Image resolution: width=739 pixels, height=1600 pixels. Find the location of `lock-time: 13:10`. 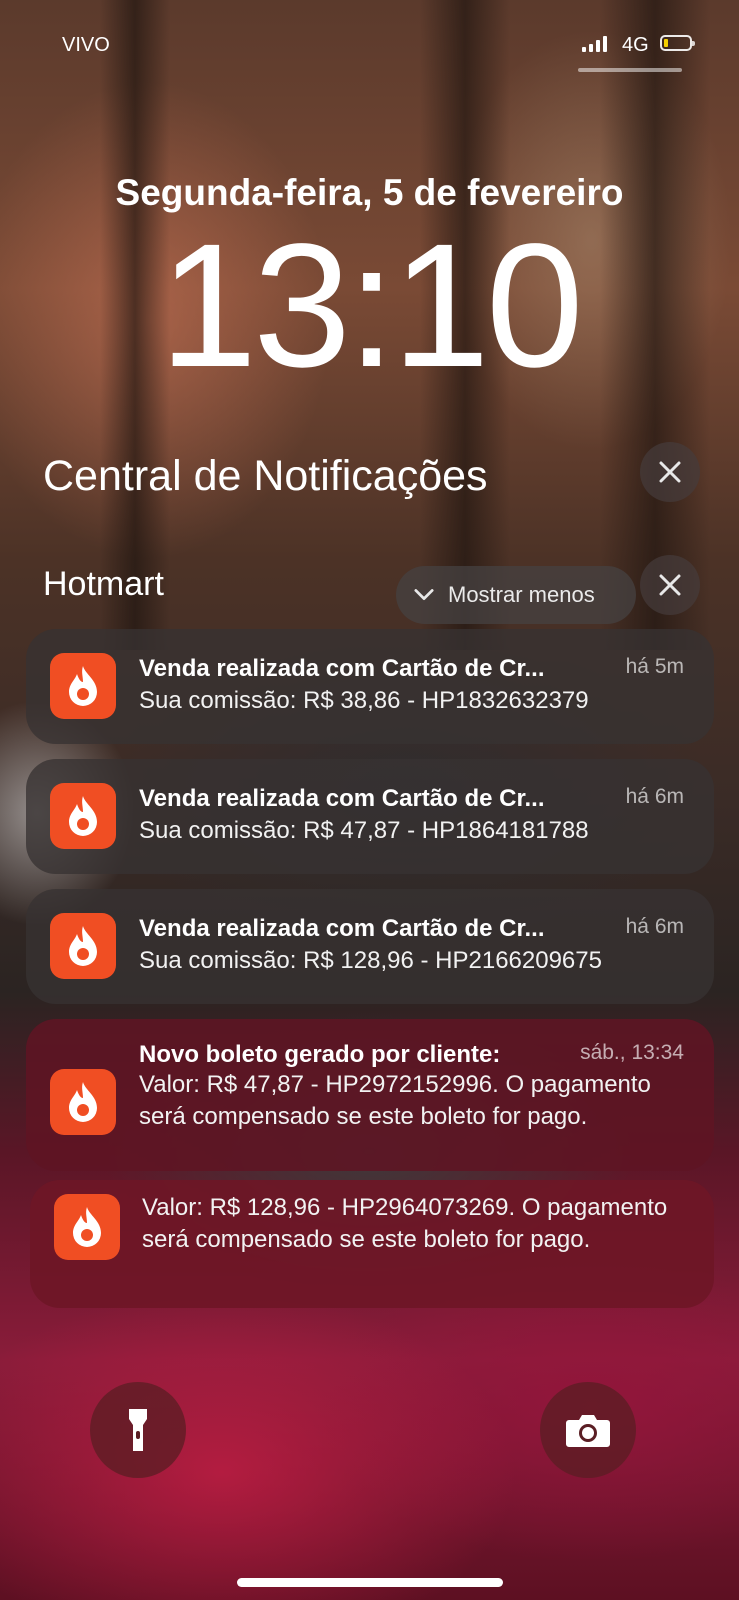

lock-time: 13:10 is located at coordinates (371, 306).